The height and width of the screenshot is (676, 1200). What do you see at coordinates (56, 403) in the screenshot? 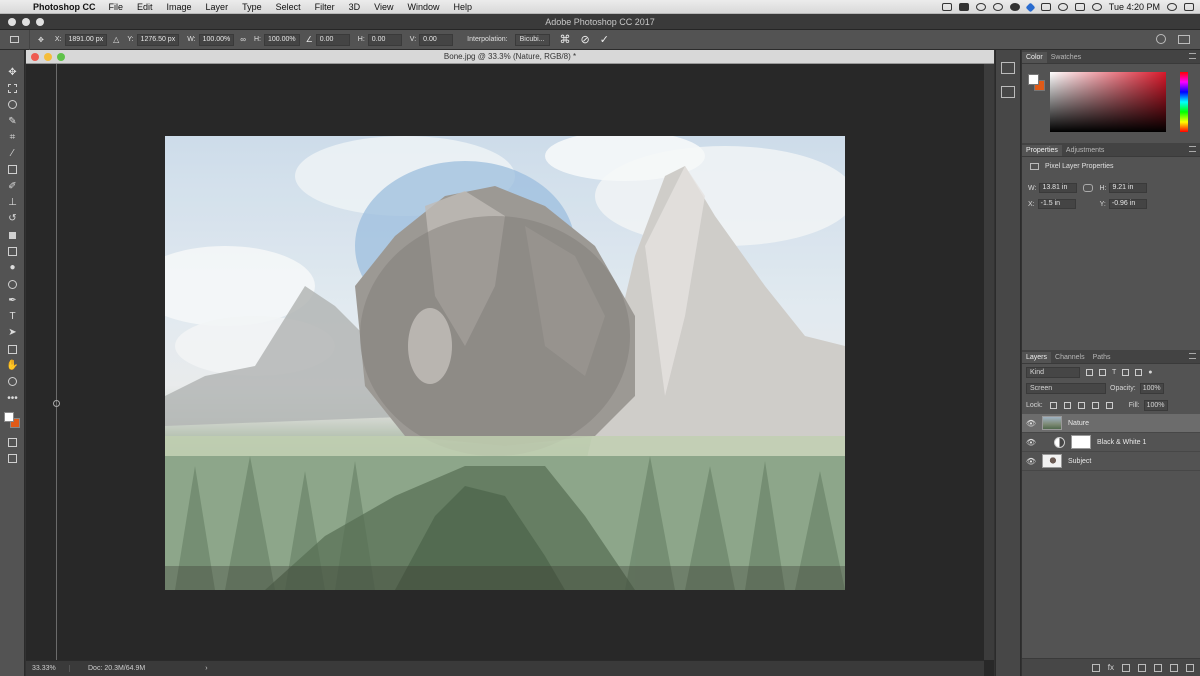
I see `transform-handle` at bounding box center [56, 403].